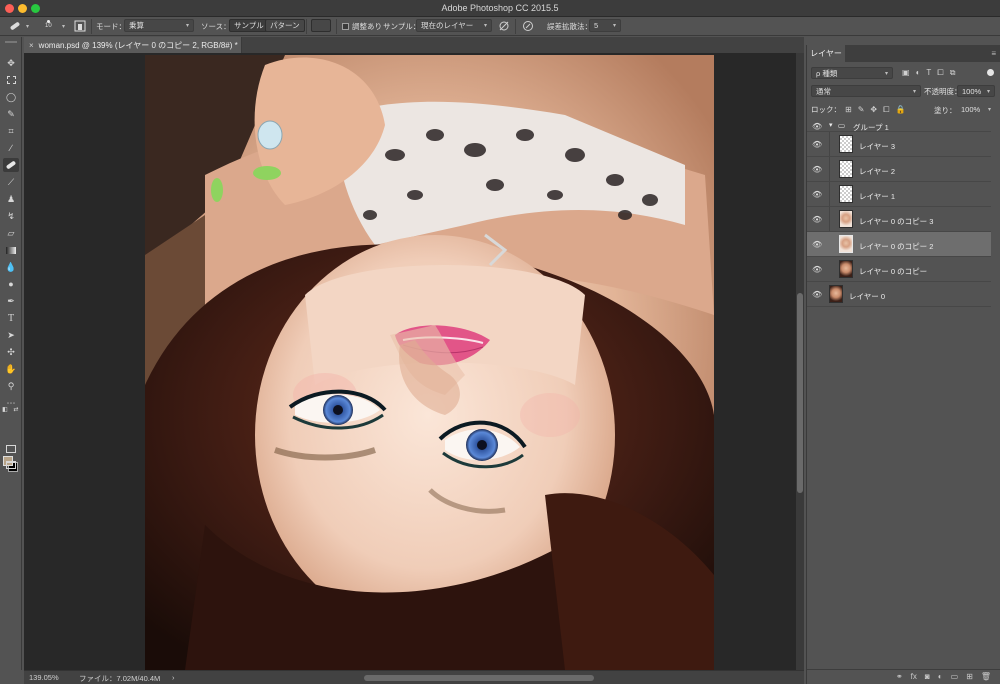  I want to click on crop-tool-icon: ⌗, so click(11, 131).